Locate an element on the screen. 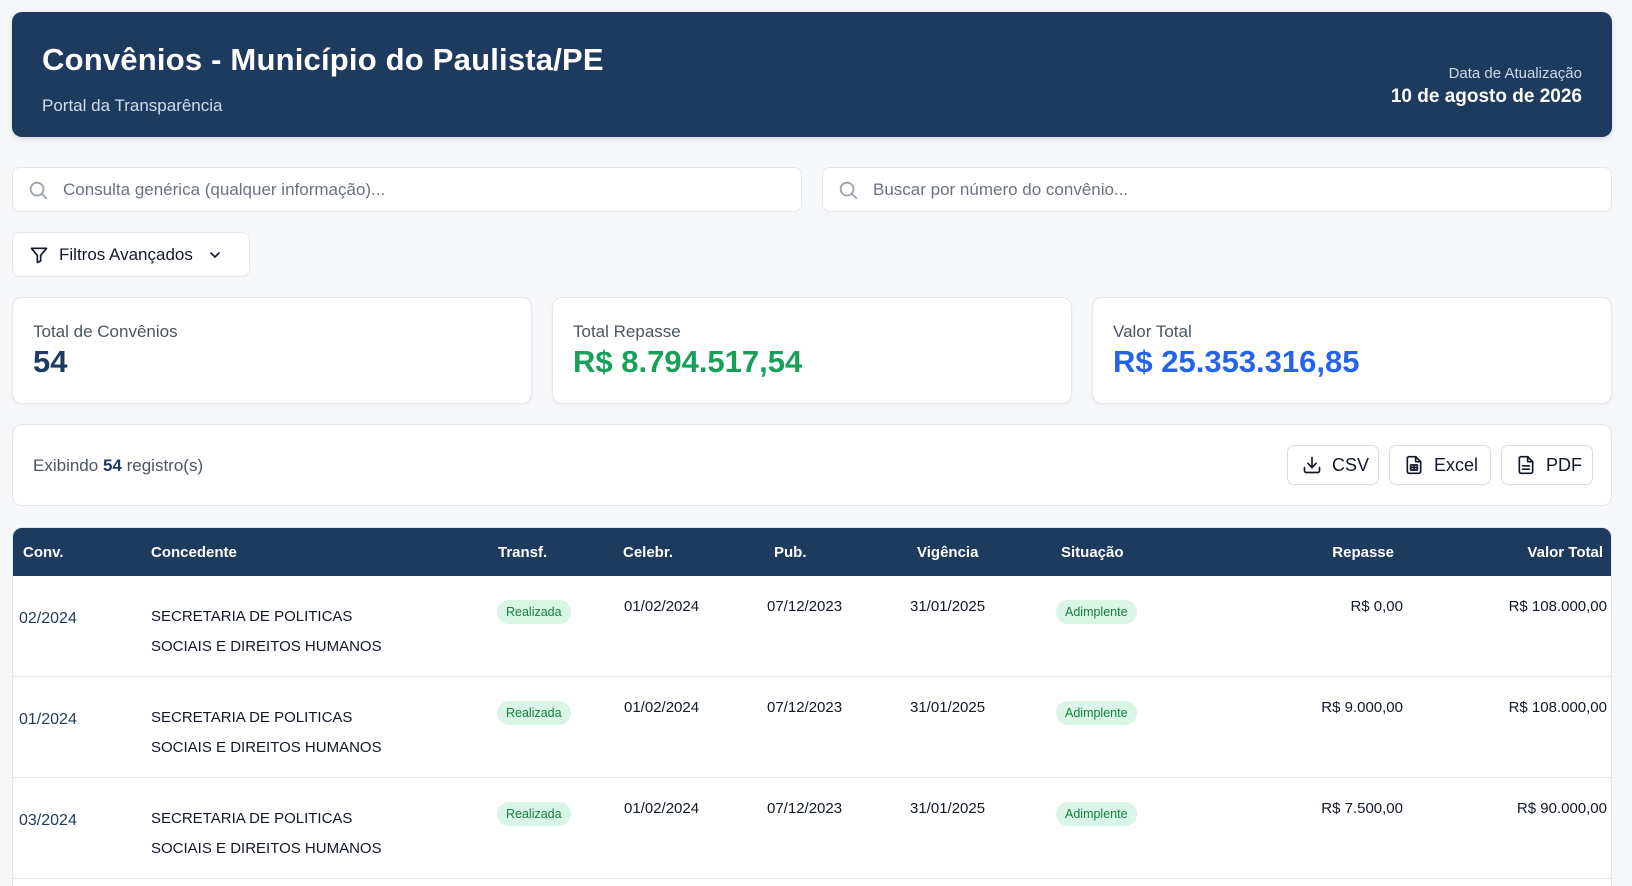  col-repasse: Repasse is located at coordinates (1363, 552).